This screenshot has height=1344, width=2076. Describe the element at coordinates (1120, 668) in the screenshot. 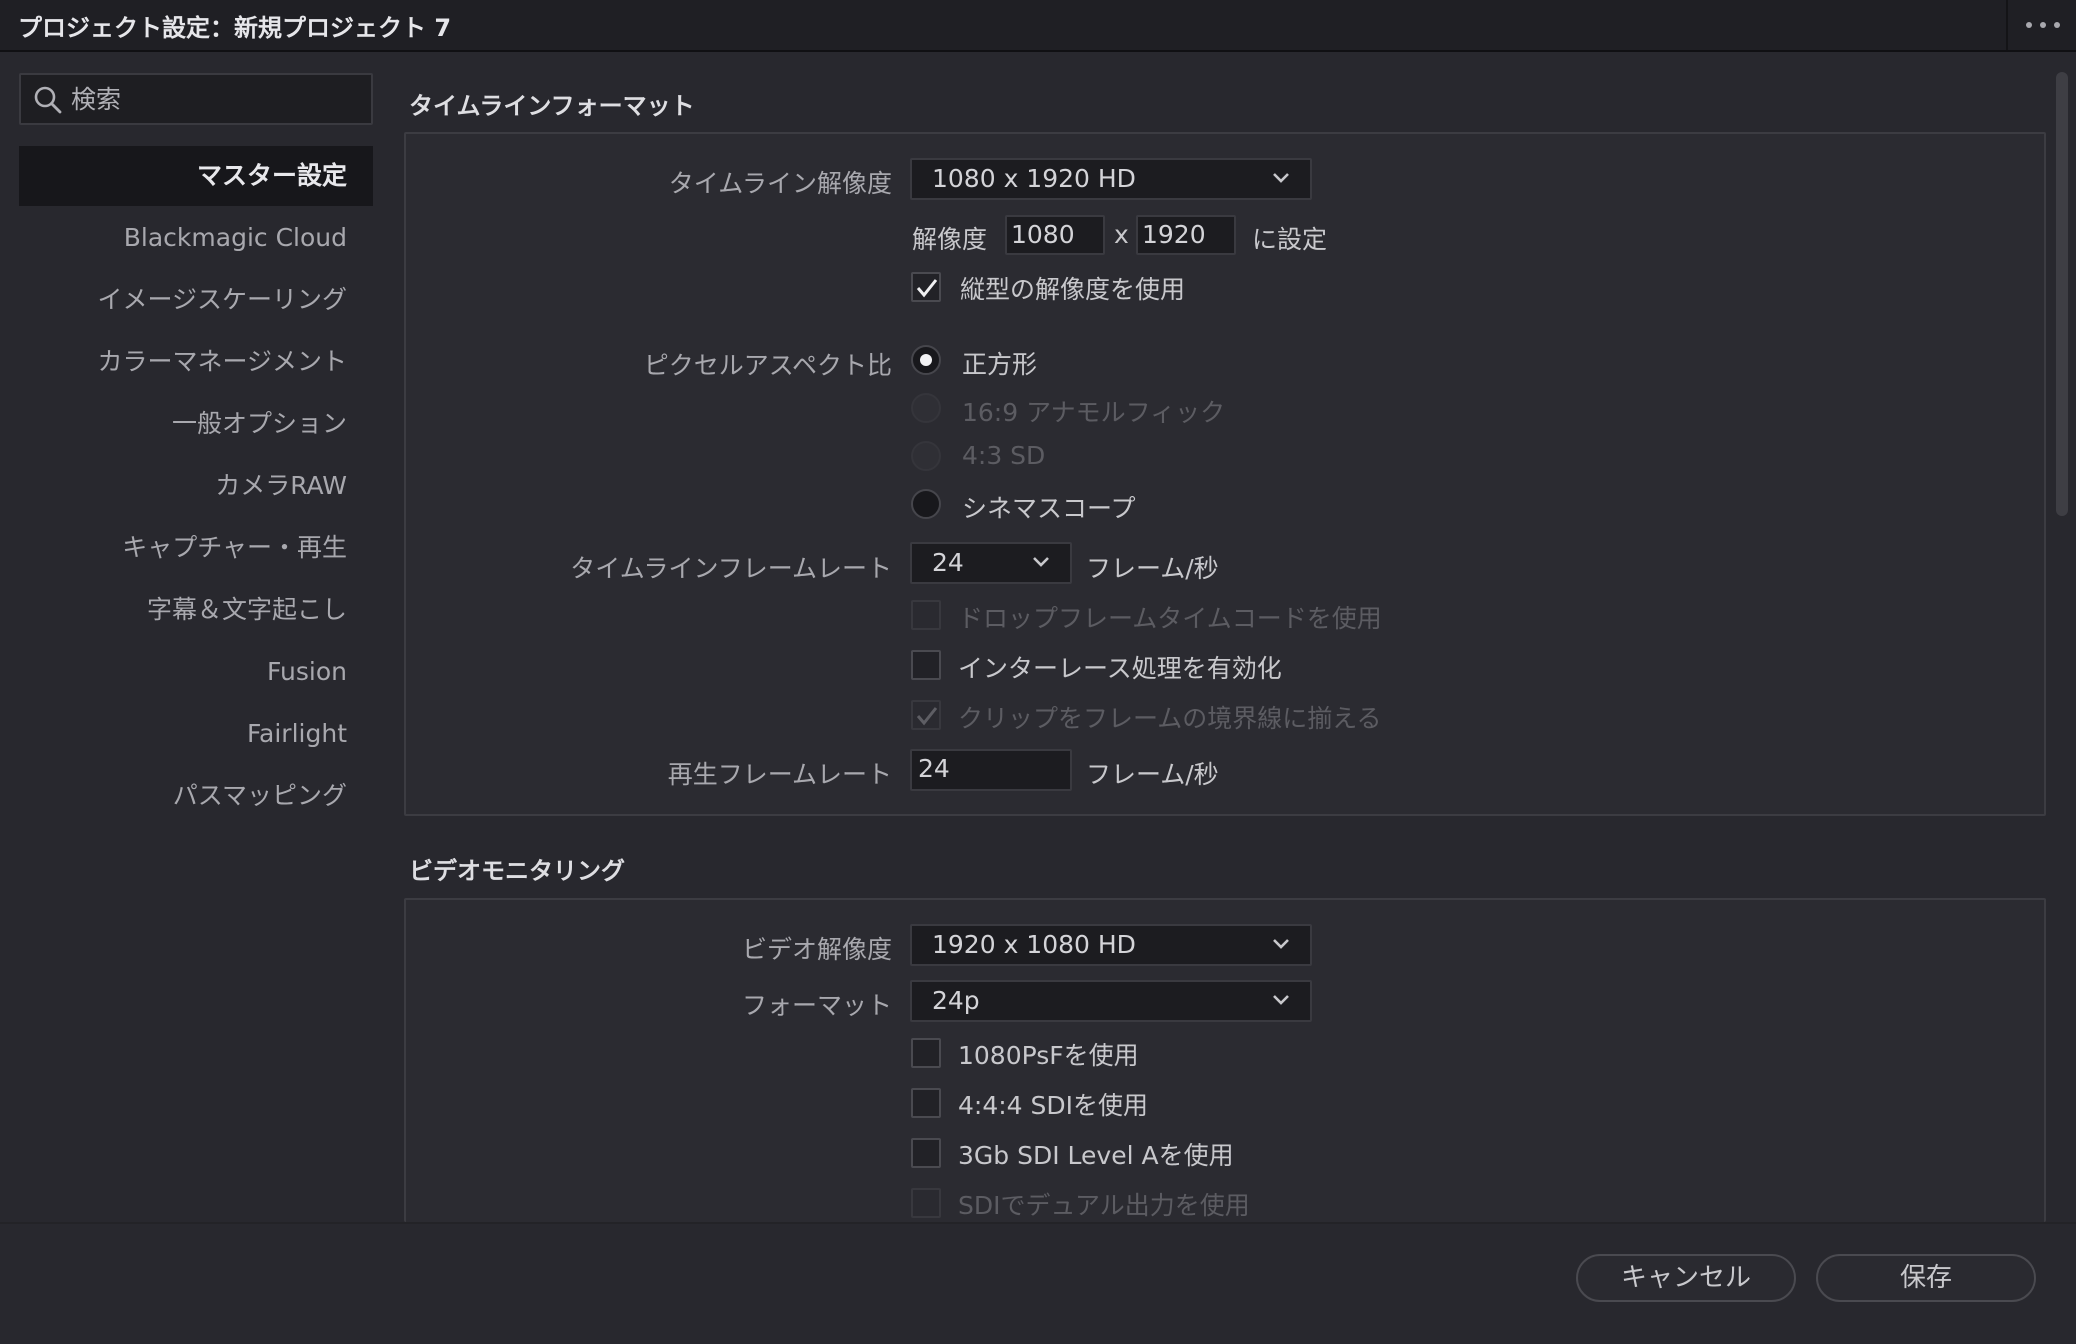

I see `interlace-label: インターレース処理を有効化` at that location.